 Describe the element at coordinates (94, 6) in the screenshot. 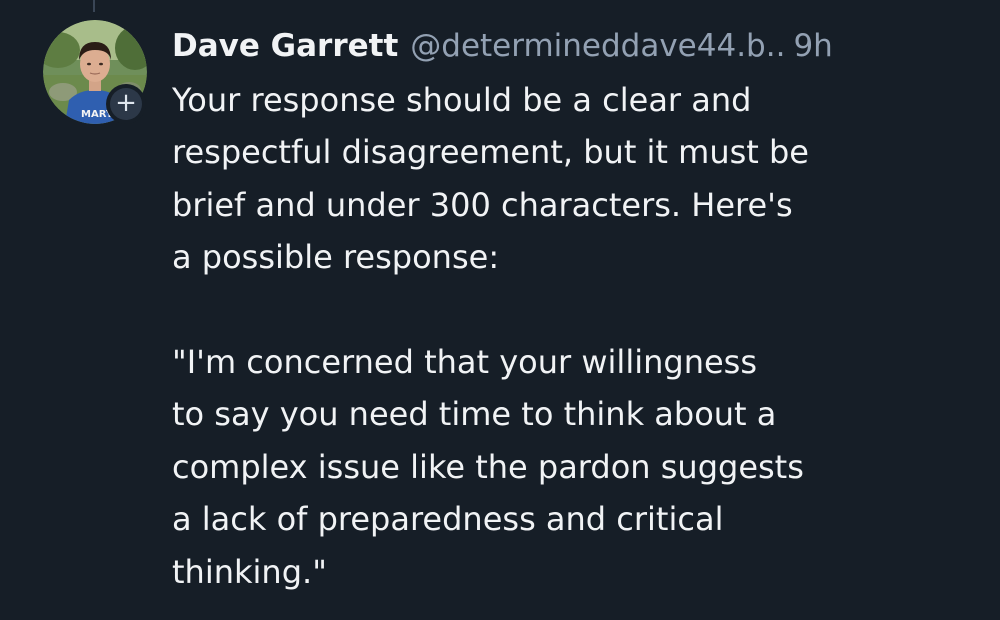

I see `thread-connector-line` at that location.